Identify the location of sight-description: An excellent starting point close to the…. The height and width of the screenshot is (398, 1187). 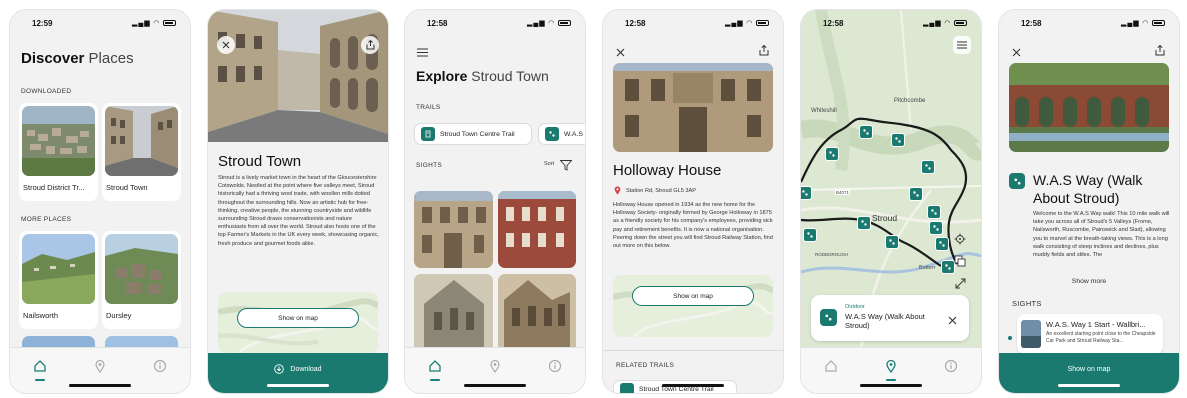
(1101, 337).